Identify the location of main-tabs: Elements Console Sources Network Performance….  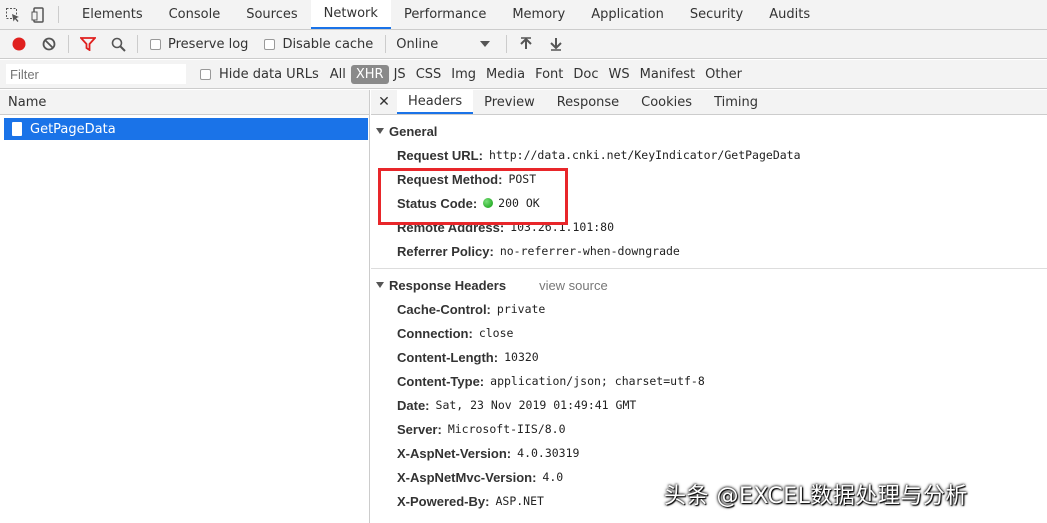
(444, 14).